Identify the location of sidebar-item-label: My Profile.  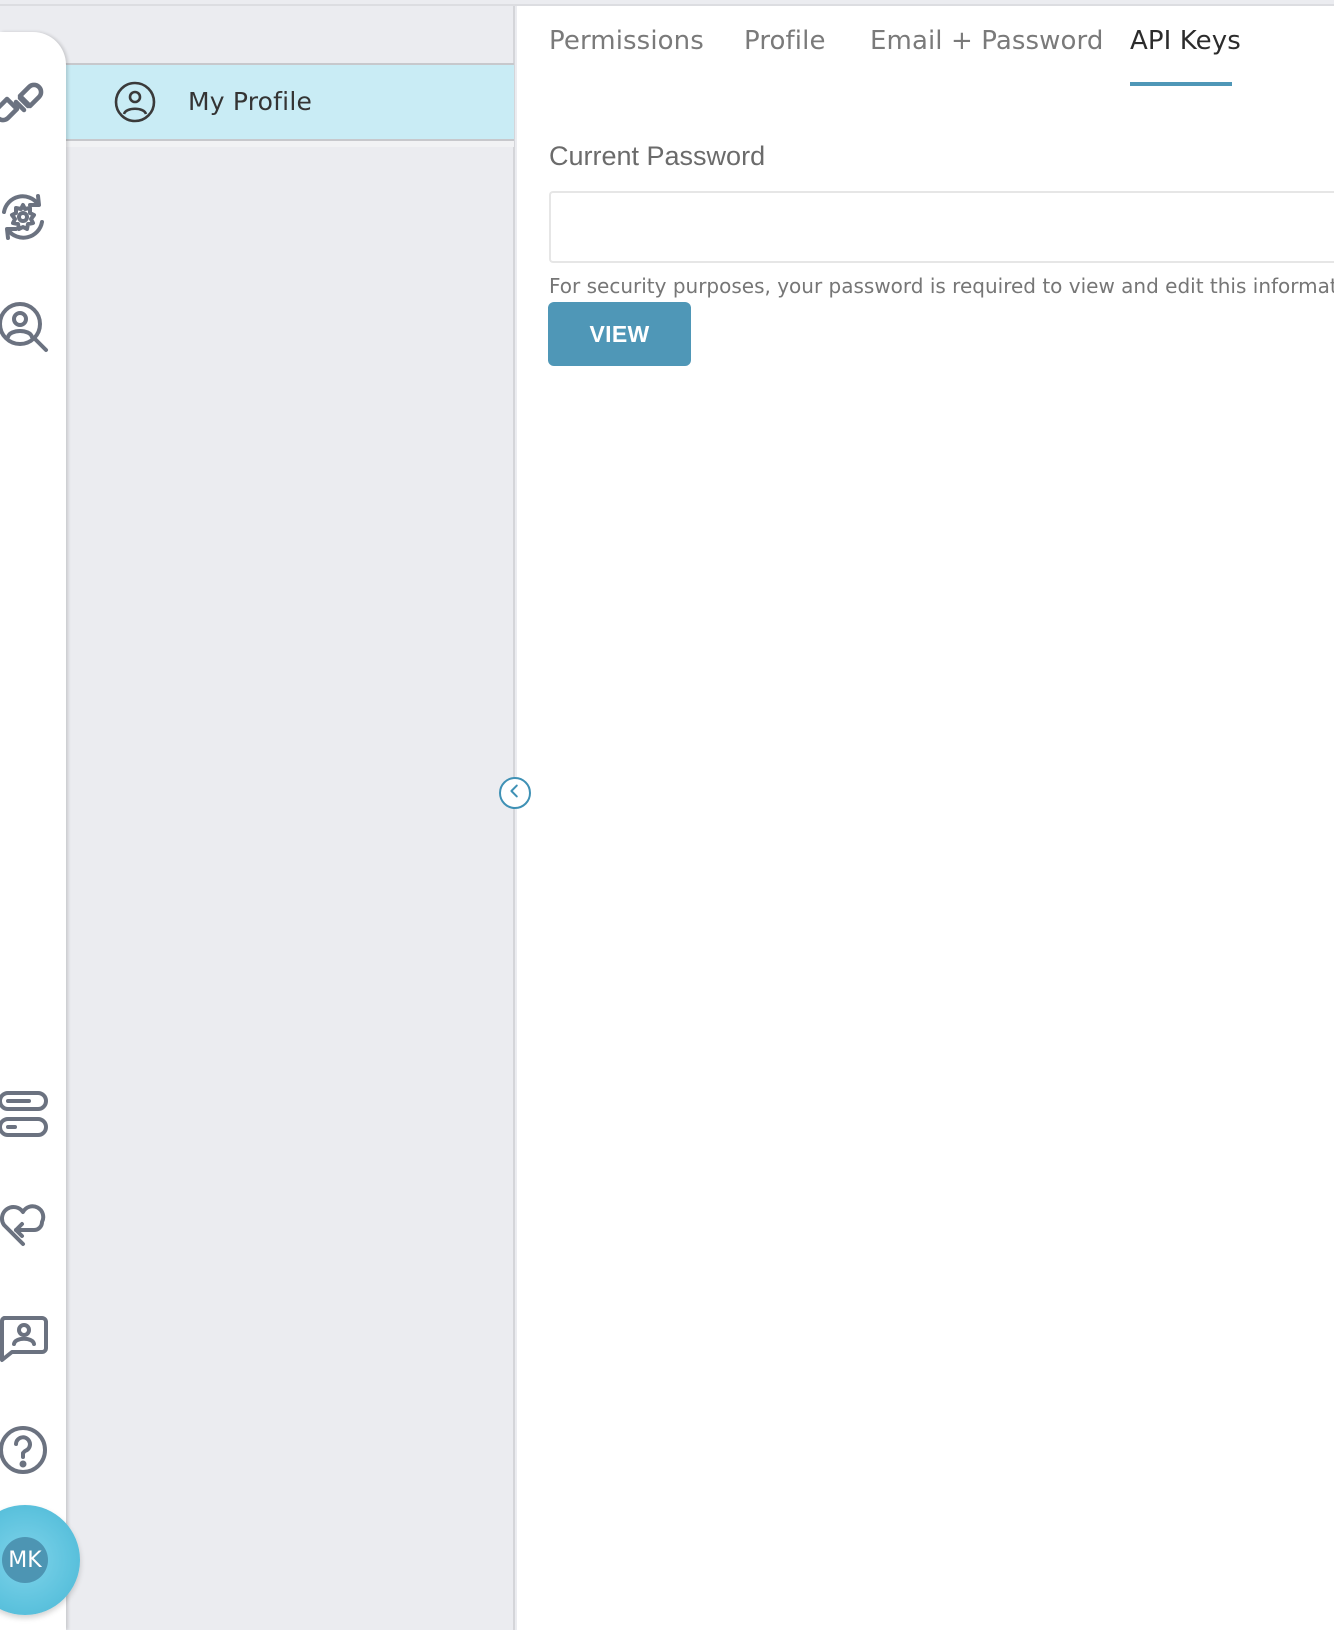
(250, 101).